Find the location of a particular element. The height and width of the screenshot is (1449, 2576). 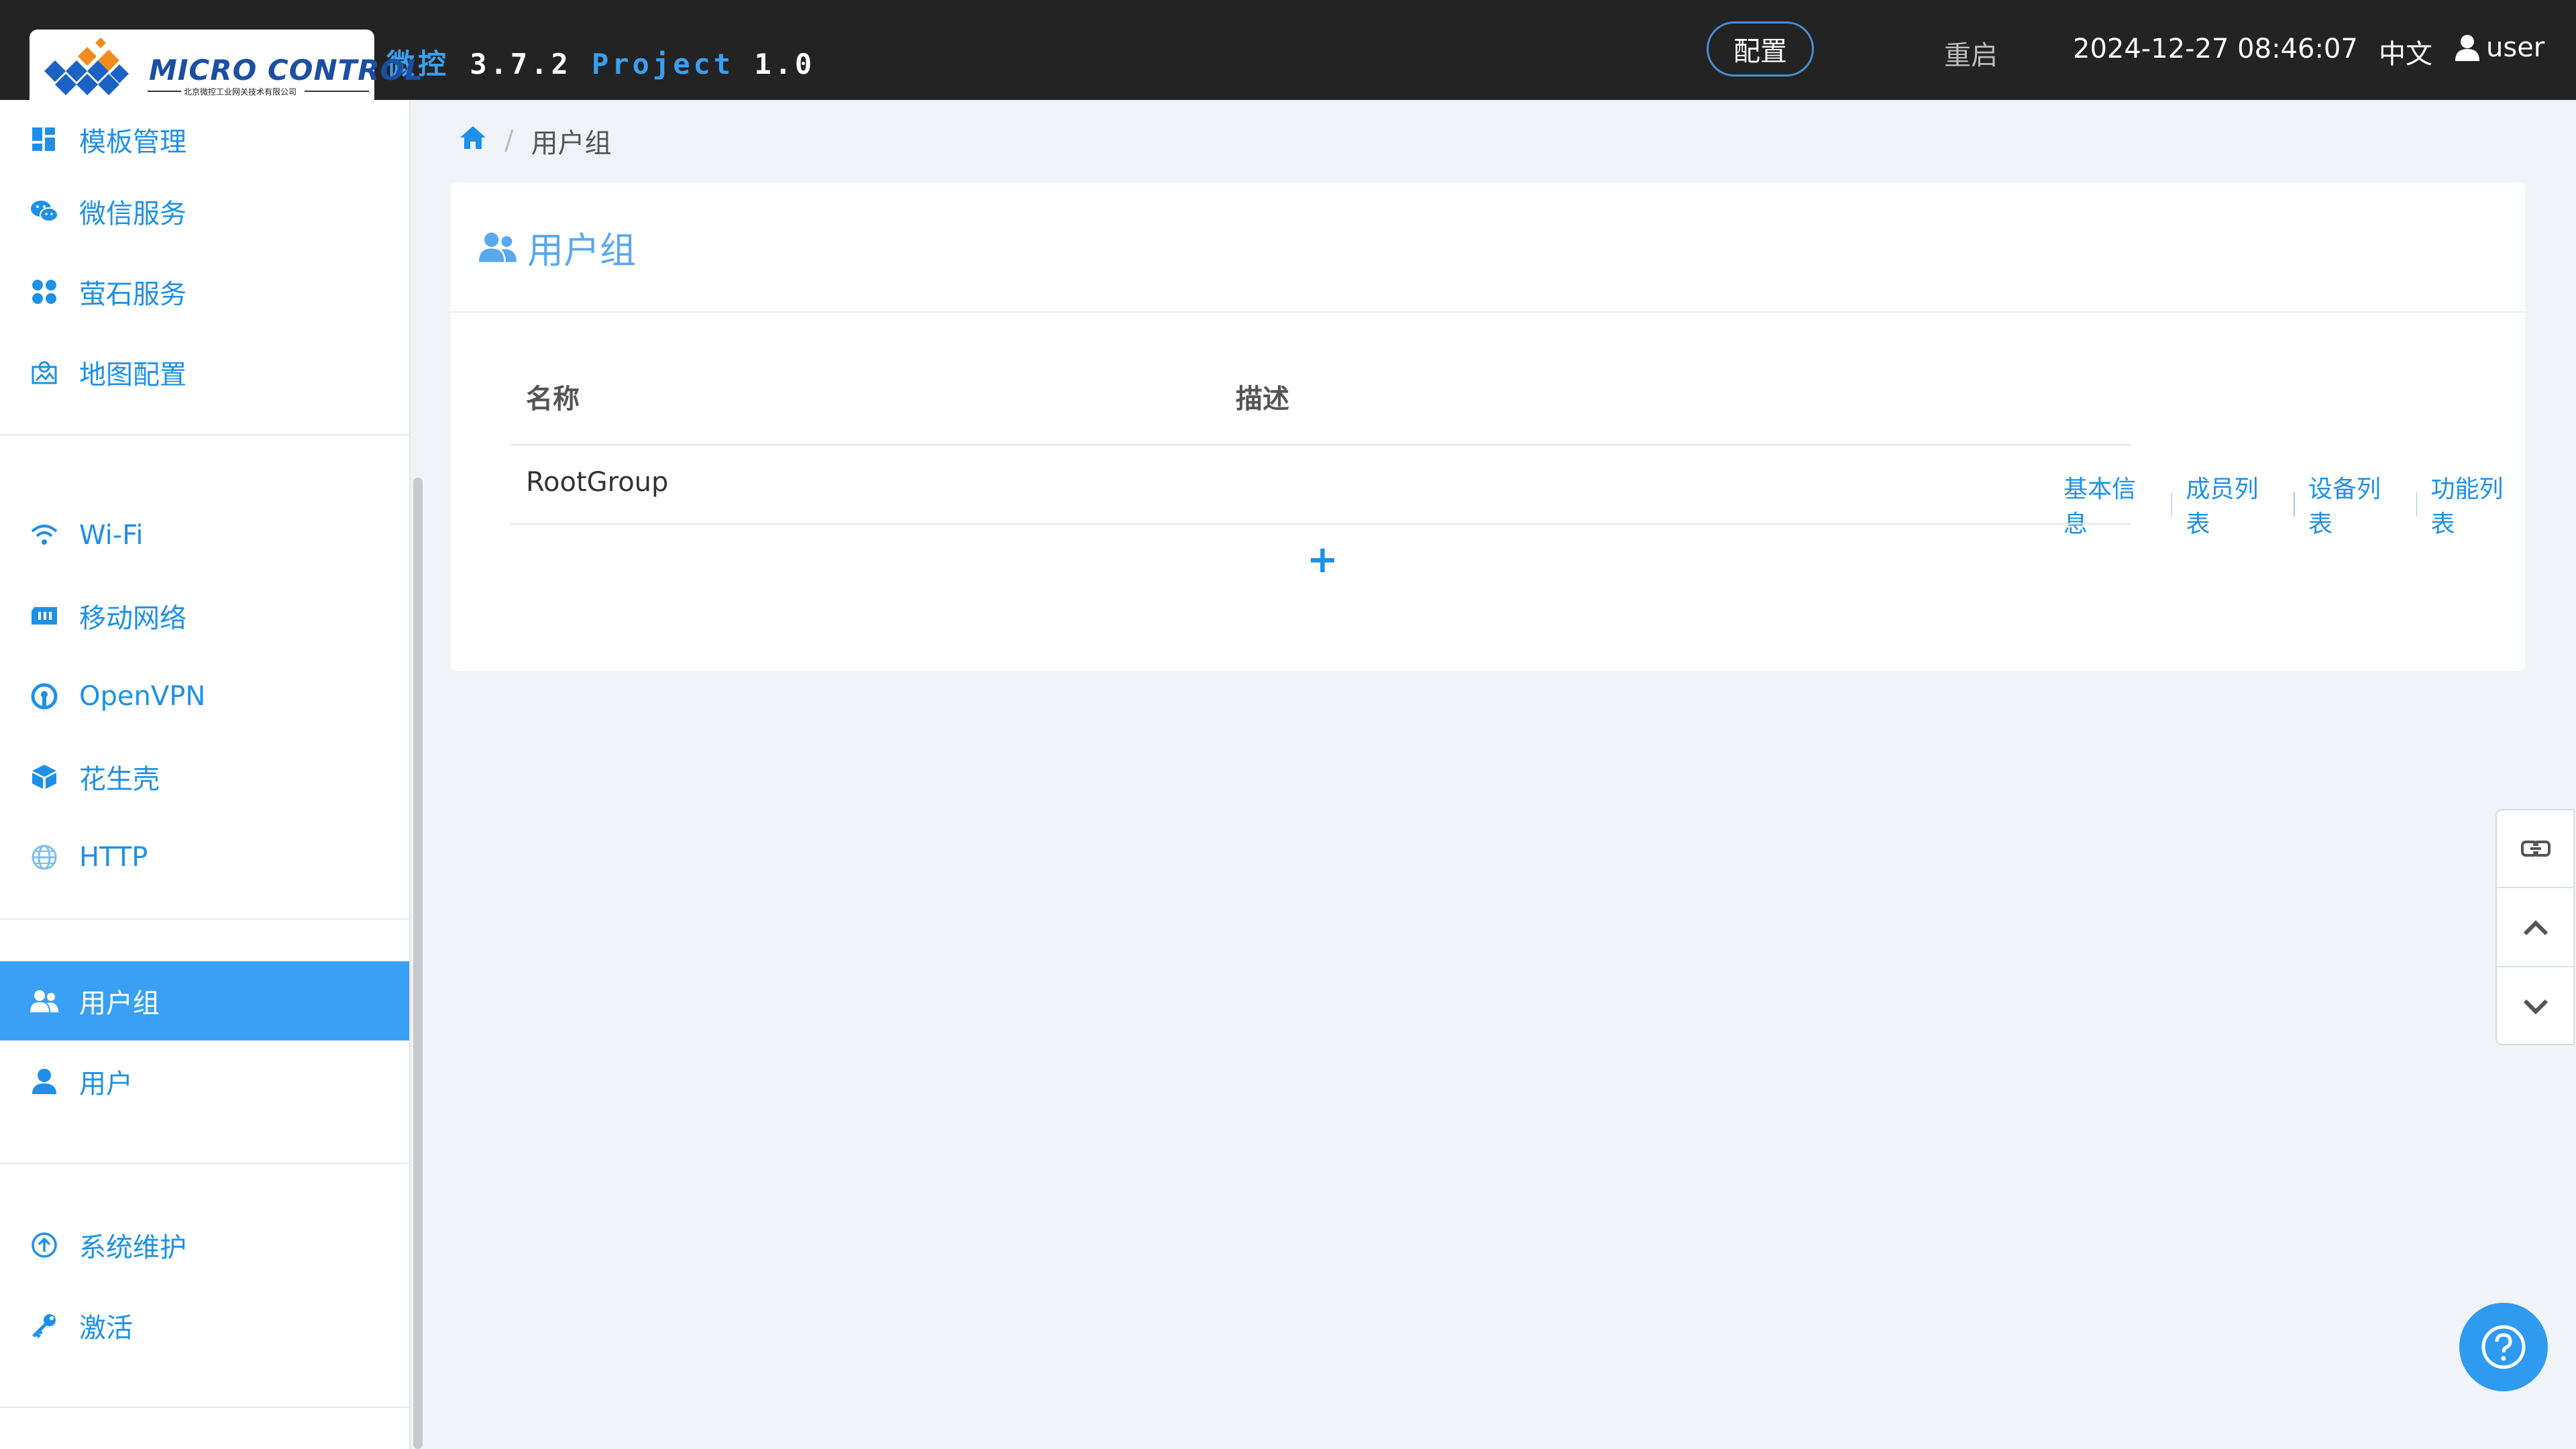

logo-subtext: 北京微控工业网关技术有限公司 is located at coordinates (240, 92).